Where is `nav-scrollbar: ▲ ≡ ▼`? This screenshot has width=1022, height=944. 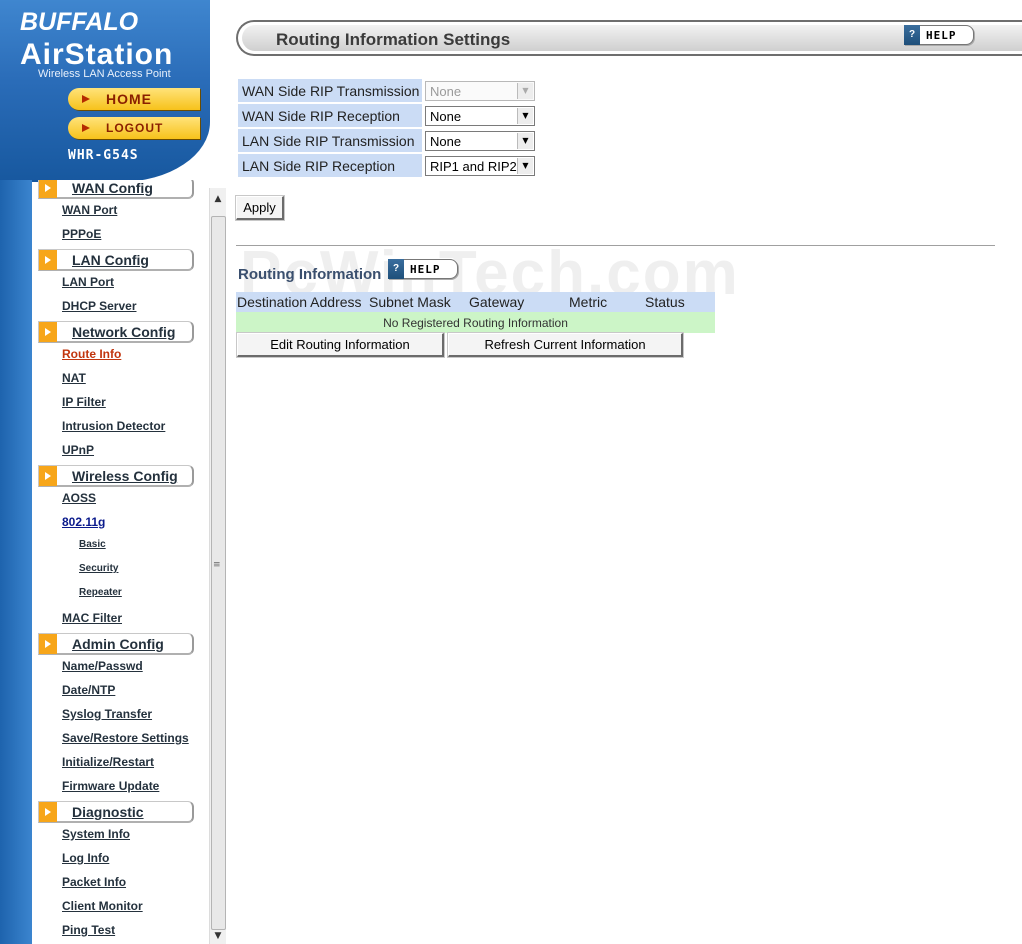
nav-scrollbar: ▲ ≡ ▼ is located at coordinates (217, 566).